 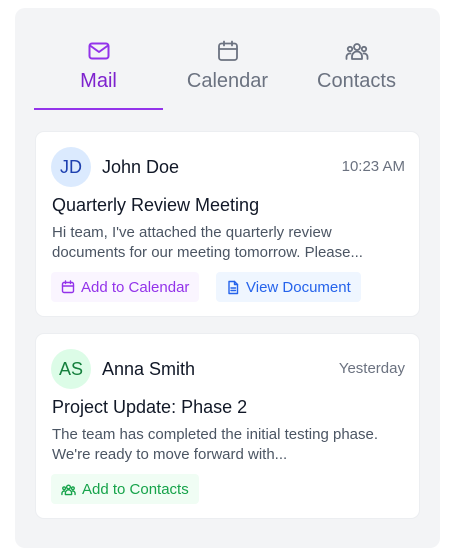 I want to click on message-time: Yesterday, so click(x=371, y=368).